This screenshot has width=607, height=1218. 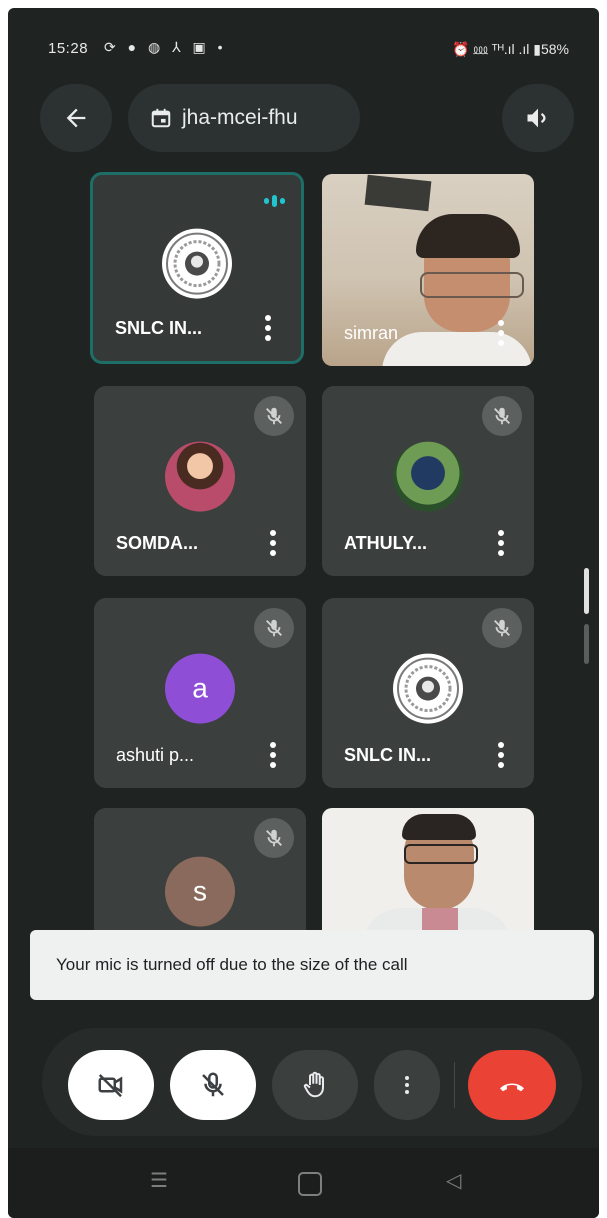 I want to click on call-controls-bar, so click(x=312, y=1082).